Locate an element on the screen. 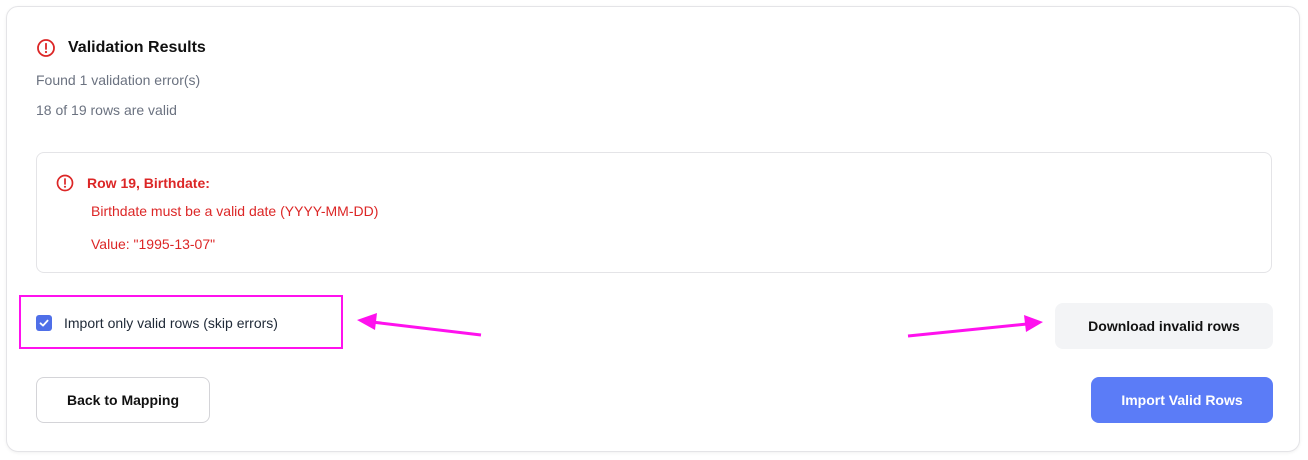 Image resolution: width=1308 pixels, height=460 pixels. import-valid-rows-button: Import Valid Rows is located at coordinates (1182, 400).